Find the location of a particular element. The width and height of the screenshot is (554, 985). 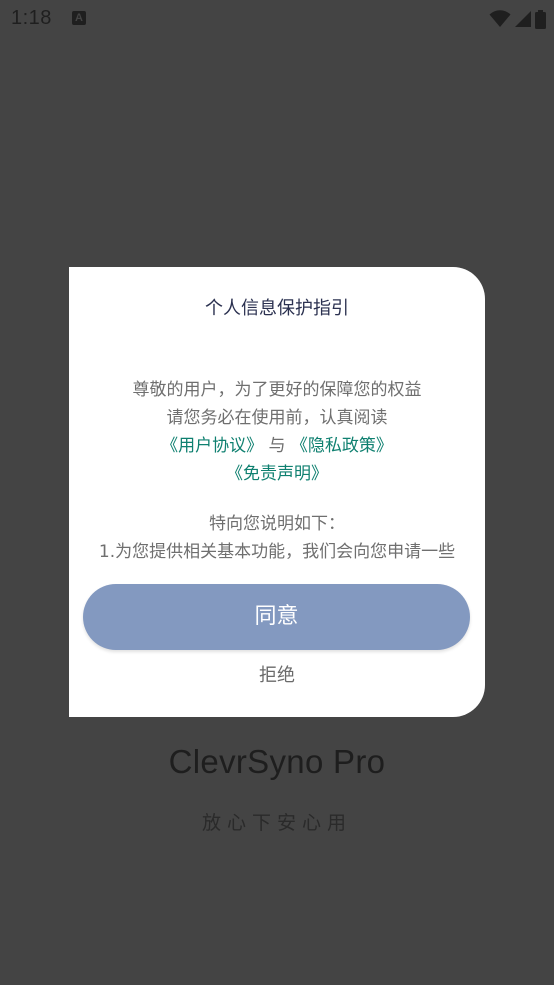

app-notification-icon: A is located at coordinates (79, 18).